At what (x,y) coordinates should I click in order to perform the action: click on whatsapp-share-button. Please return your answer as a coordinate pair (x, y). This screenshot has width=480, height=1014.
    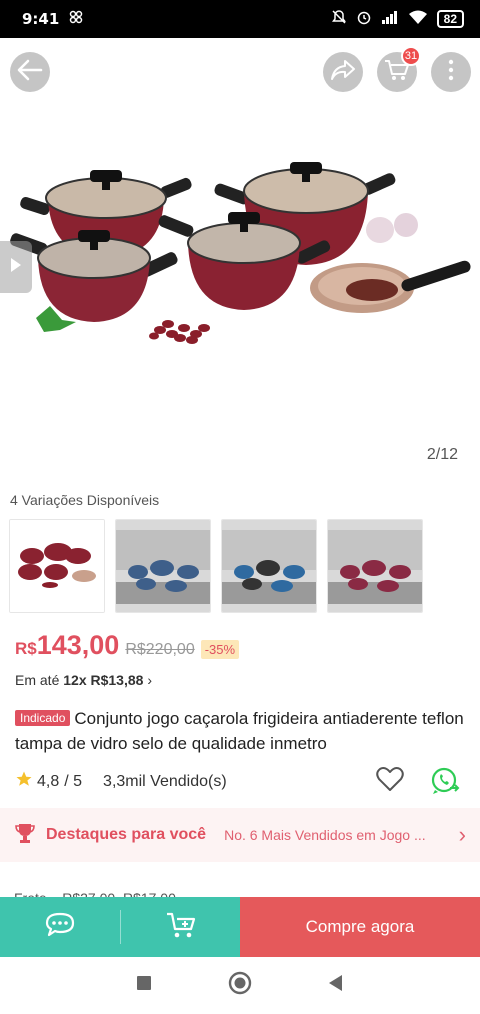
    Looking at the image, I should click on (445, 783).